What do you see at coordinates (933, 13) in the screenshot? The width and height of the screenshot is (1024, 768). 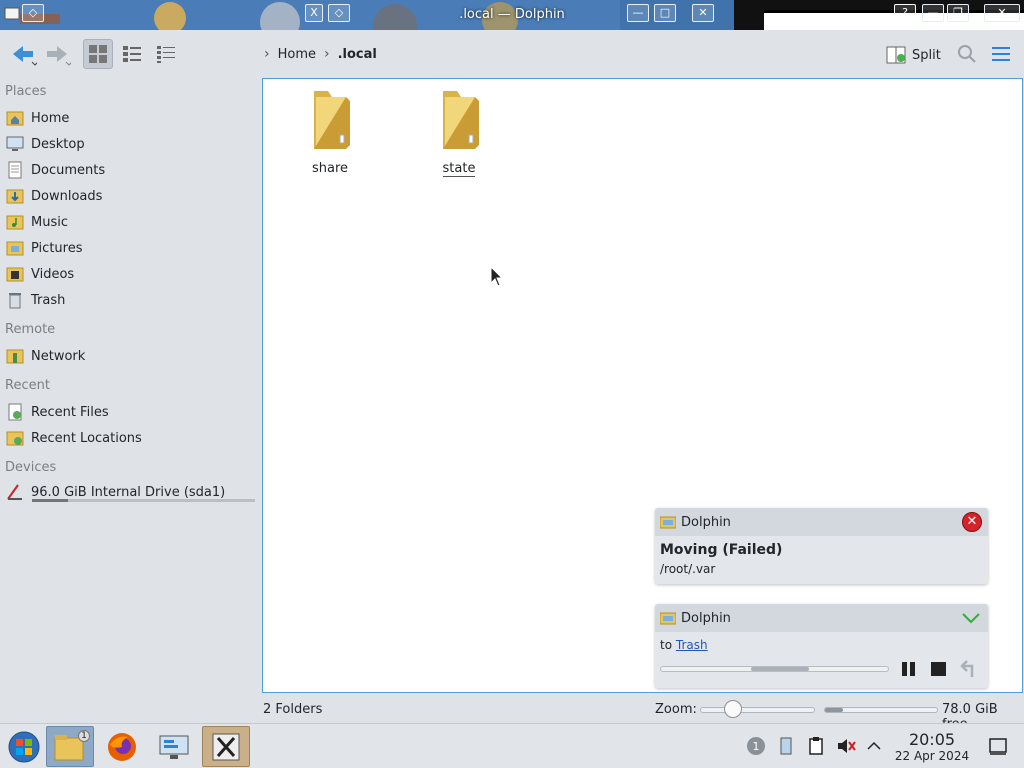 I see `minimize-button: —` at bounding box center [933, 13].